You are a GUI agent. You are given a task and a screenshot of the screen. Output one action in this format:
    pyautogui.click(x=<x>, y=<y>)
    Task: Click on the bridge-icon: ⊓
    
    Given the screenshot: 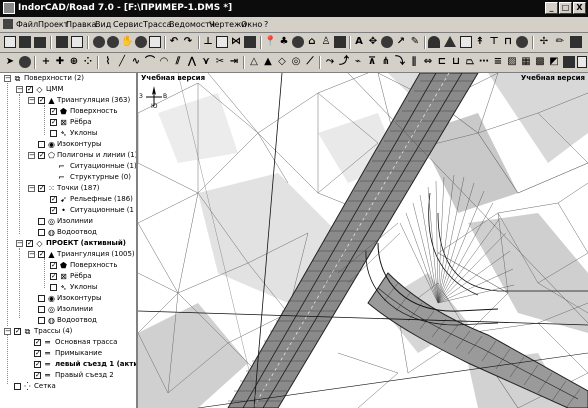 What is the action you would take?
    pyautogui.click(x=508, y=42)
    